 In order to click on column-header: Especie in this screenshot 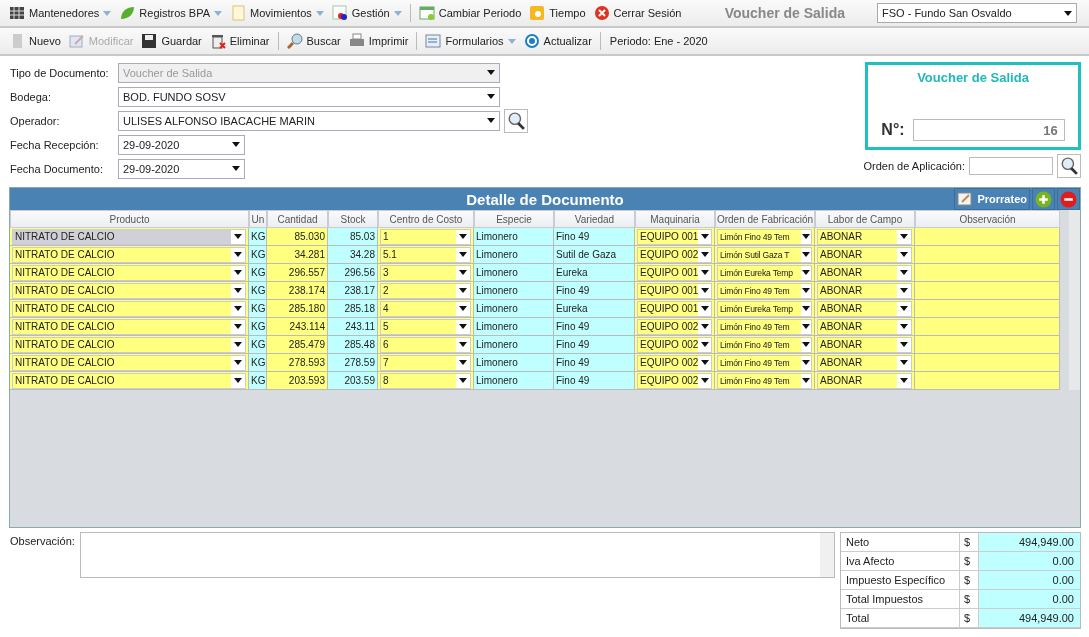, I will do `click(514, 219)`.